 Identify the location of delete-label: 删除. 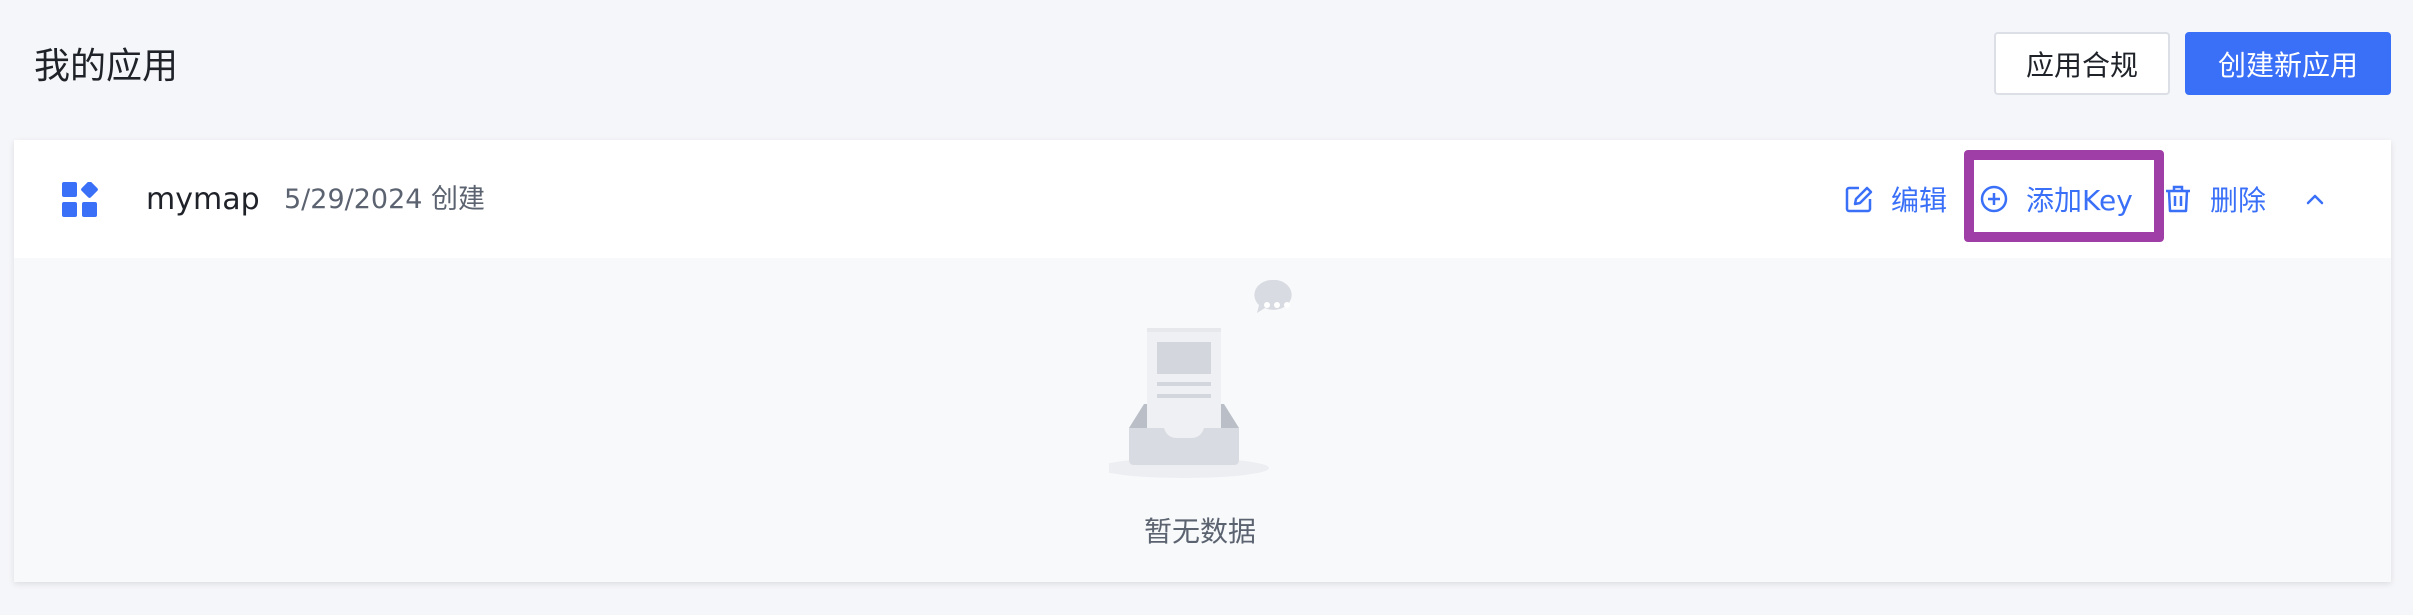
(2238, 200).